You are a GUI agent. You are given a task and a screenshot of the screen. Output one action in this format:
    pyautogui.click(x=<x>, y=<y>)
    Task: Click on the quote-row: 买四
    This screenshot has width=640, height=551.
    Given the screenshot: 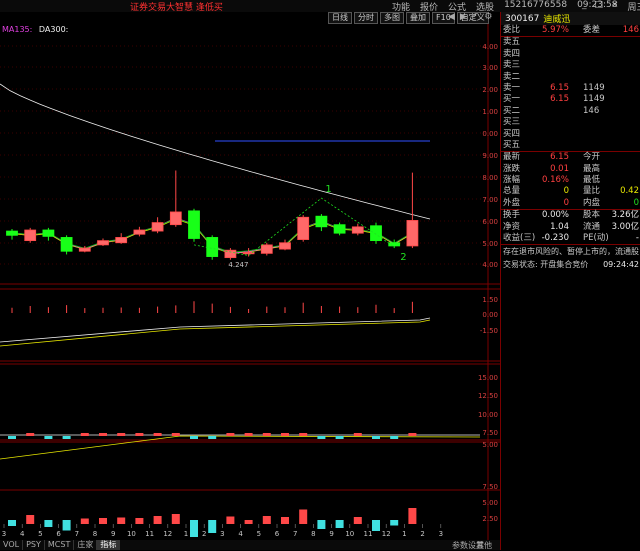 What is the action you would take?
    pyautogui.click(x=570, y=134)
    